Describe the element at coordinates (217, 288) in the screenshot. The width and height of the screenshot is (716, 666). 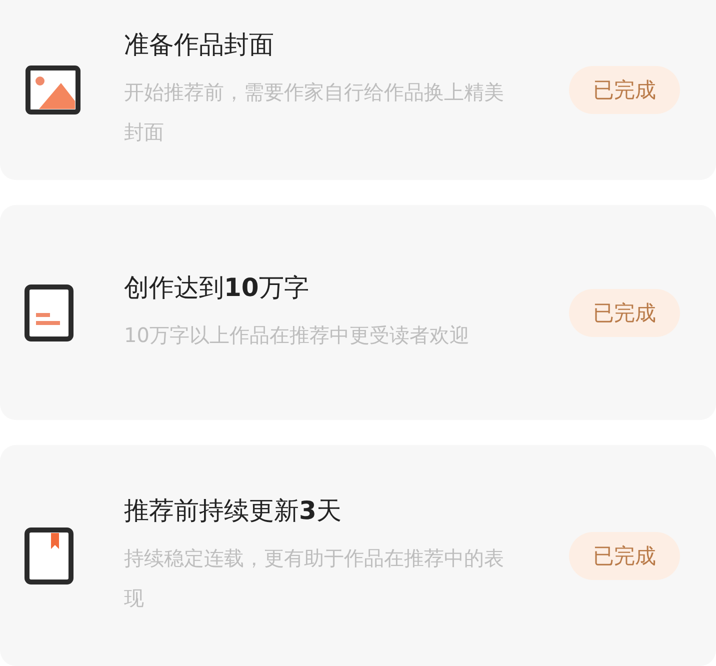
I see `task-title: 创作达到10万字` at that location.